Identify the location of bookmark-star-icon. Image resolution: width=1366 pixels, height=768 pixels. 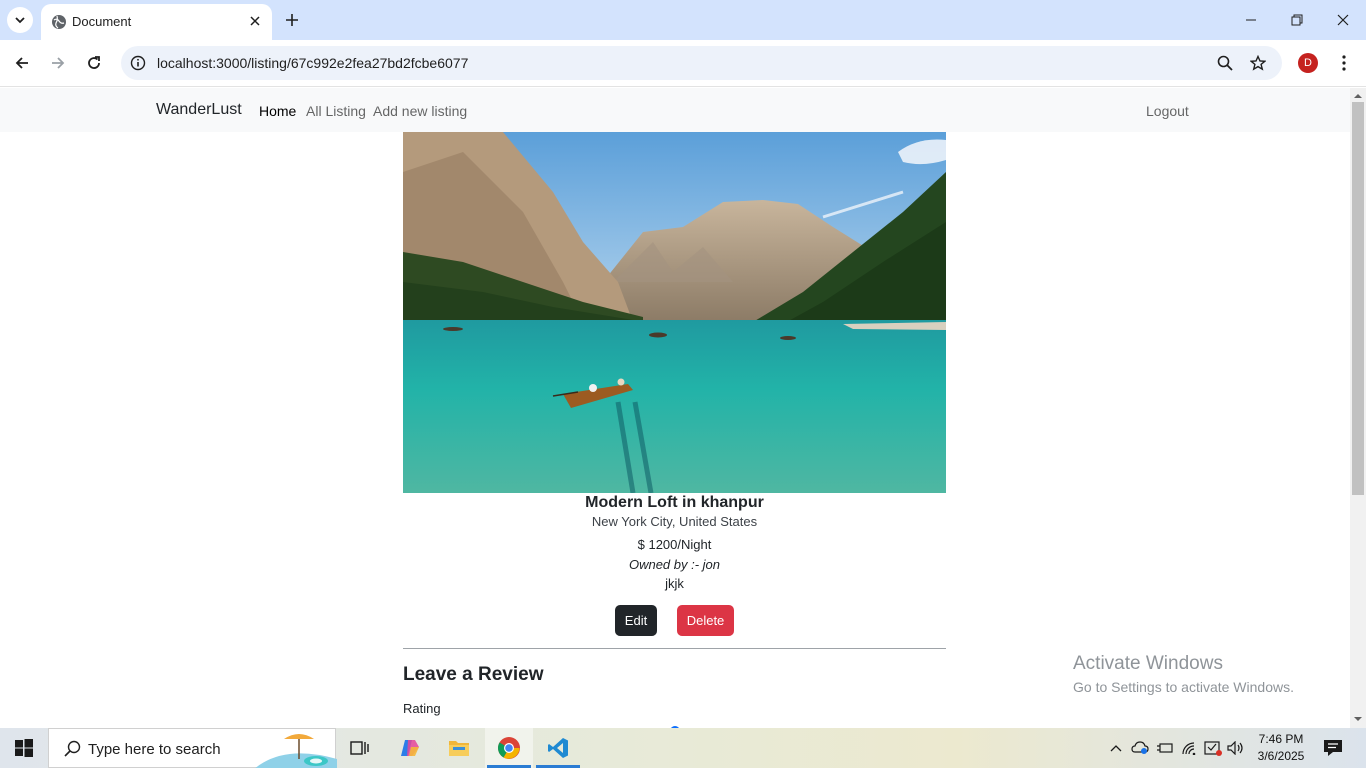
(1258, 63).